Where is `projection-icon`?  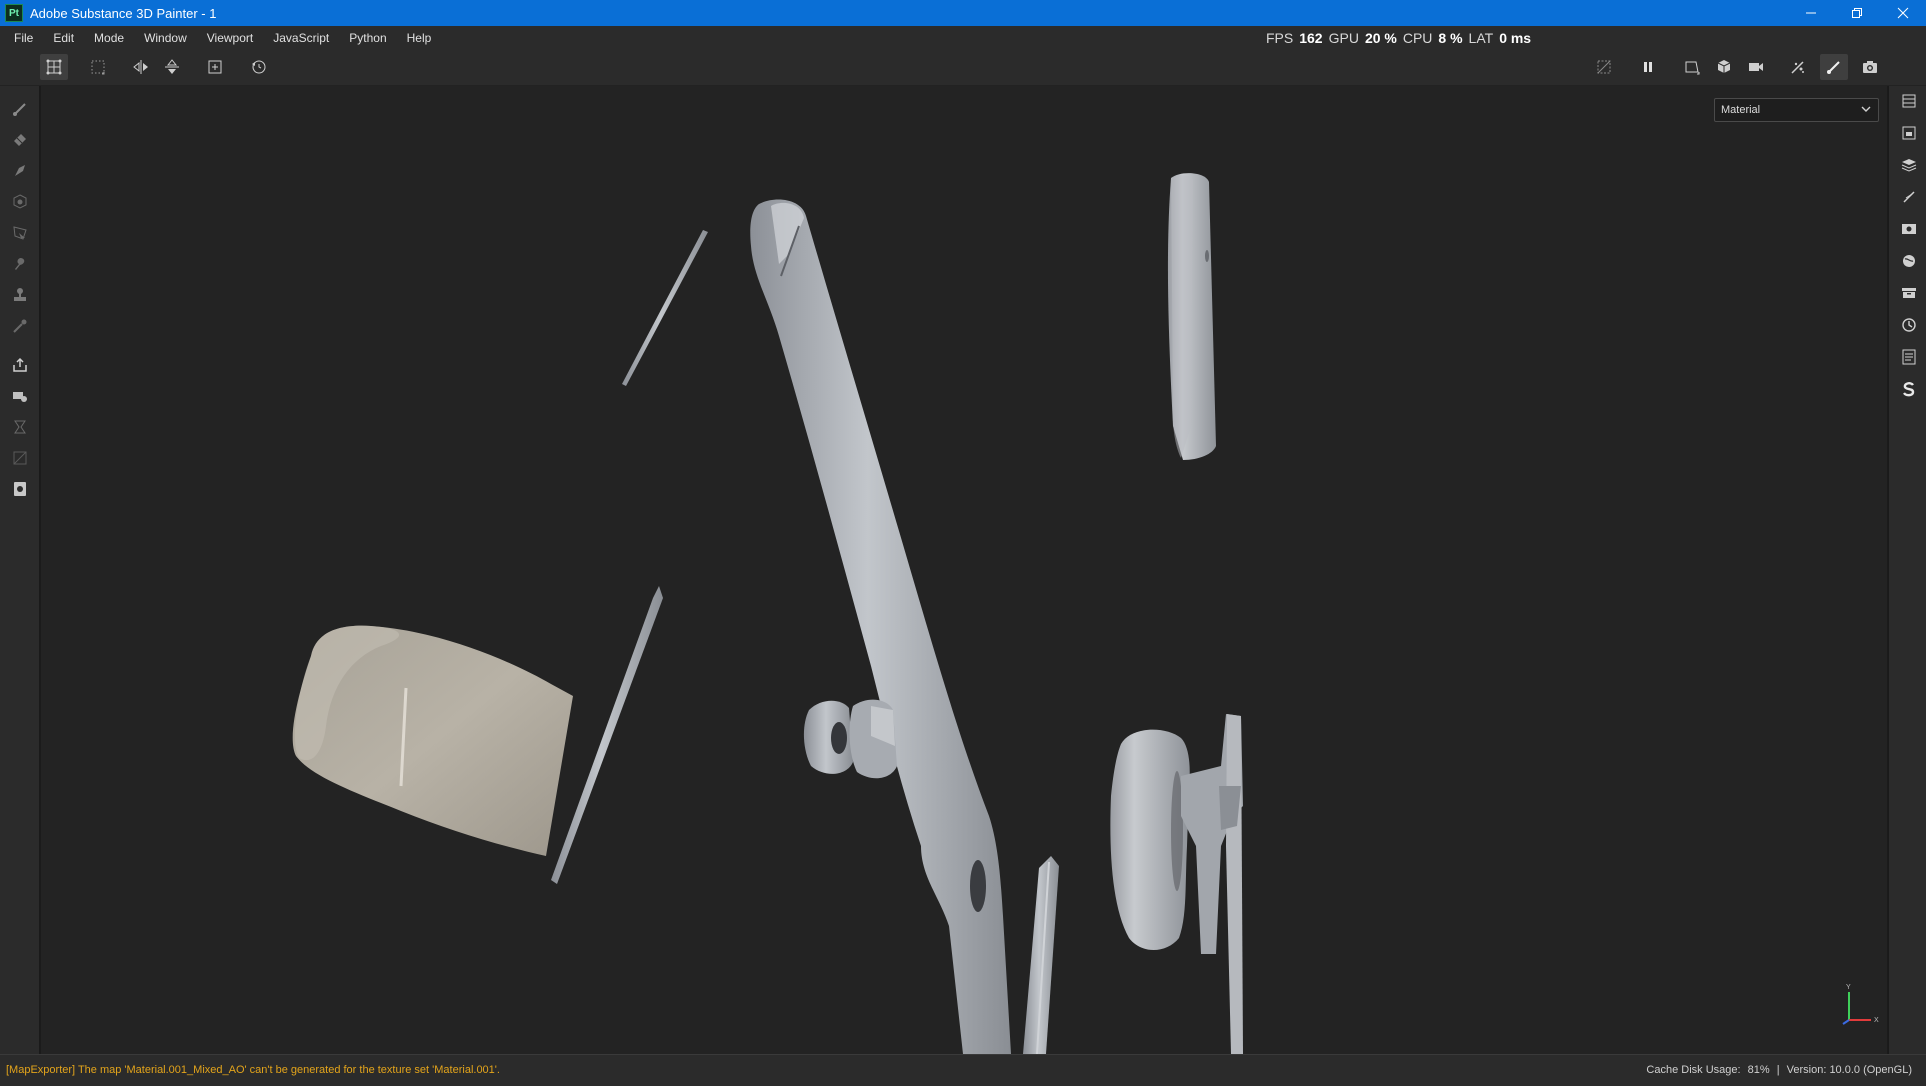
projection-icon is located at coordinates (20, 170).